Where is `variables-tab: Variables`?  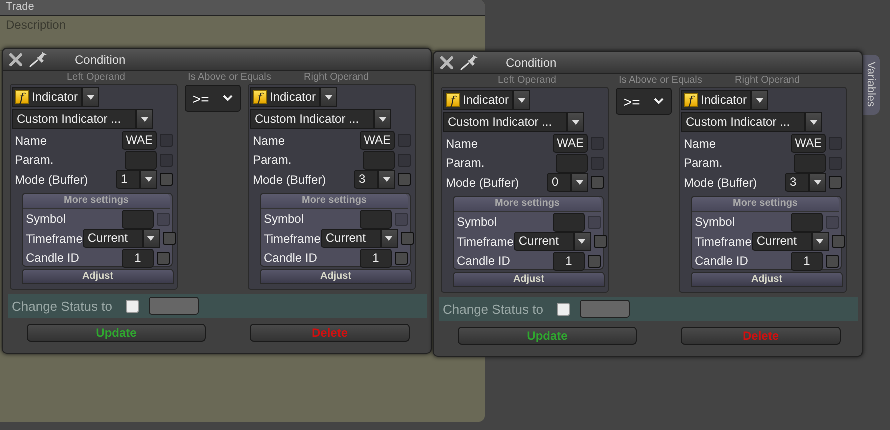 variables-tab: Variables is located at coordinates (871, 85).